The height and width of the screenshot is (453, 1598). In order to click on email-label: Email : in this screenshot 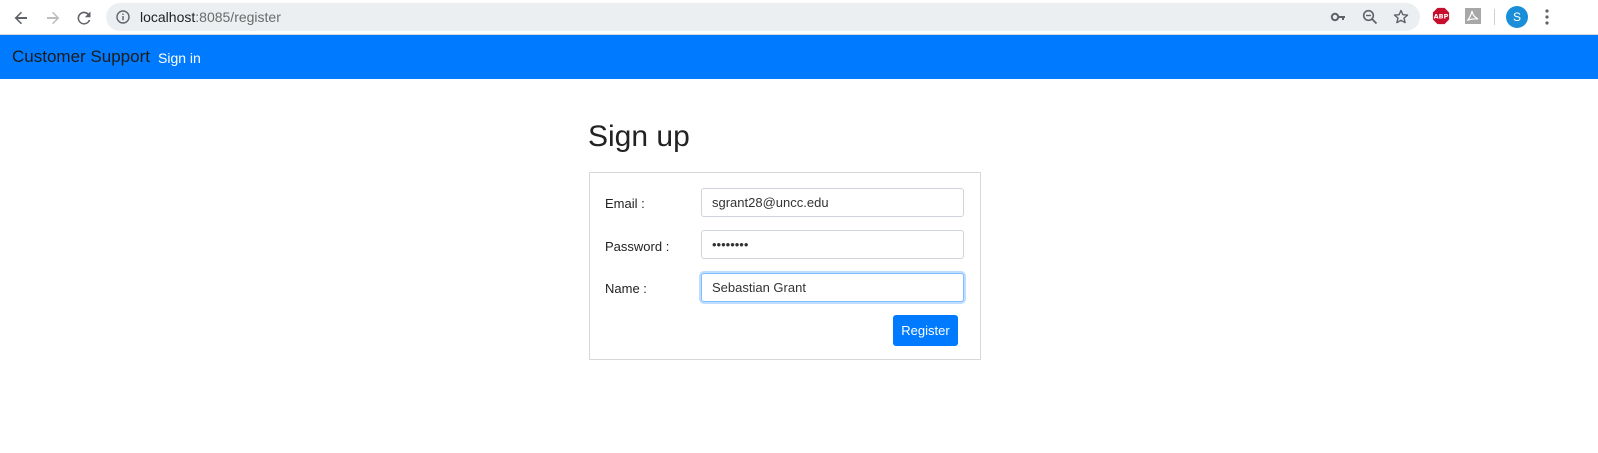, I will do `click(625, 203)`.